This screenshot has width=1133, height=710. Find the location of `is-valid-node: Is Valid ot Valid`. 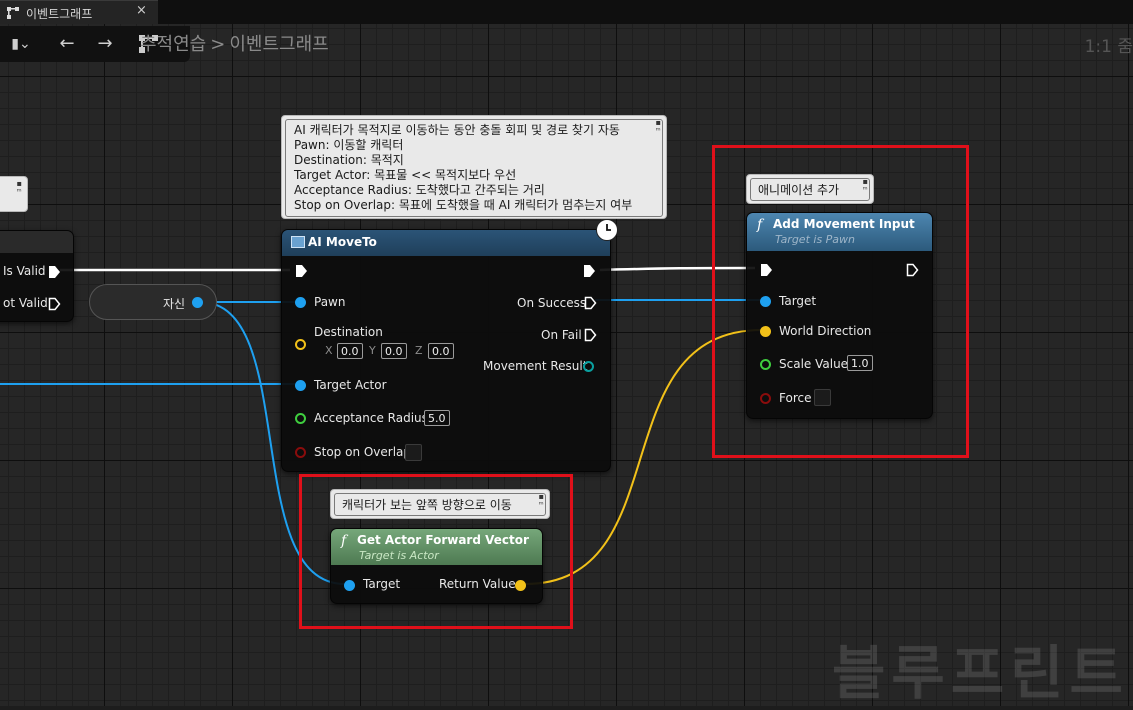

is-valid-node: Is Valid ot Valid is located at coordinates (37, 276).